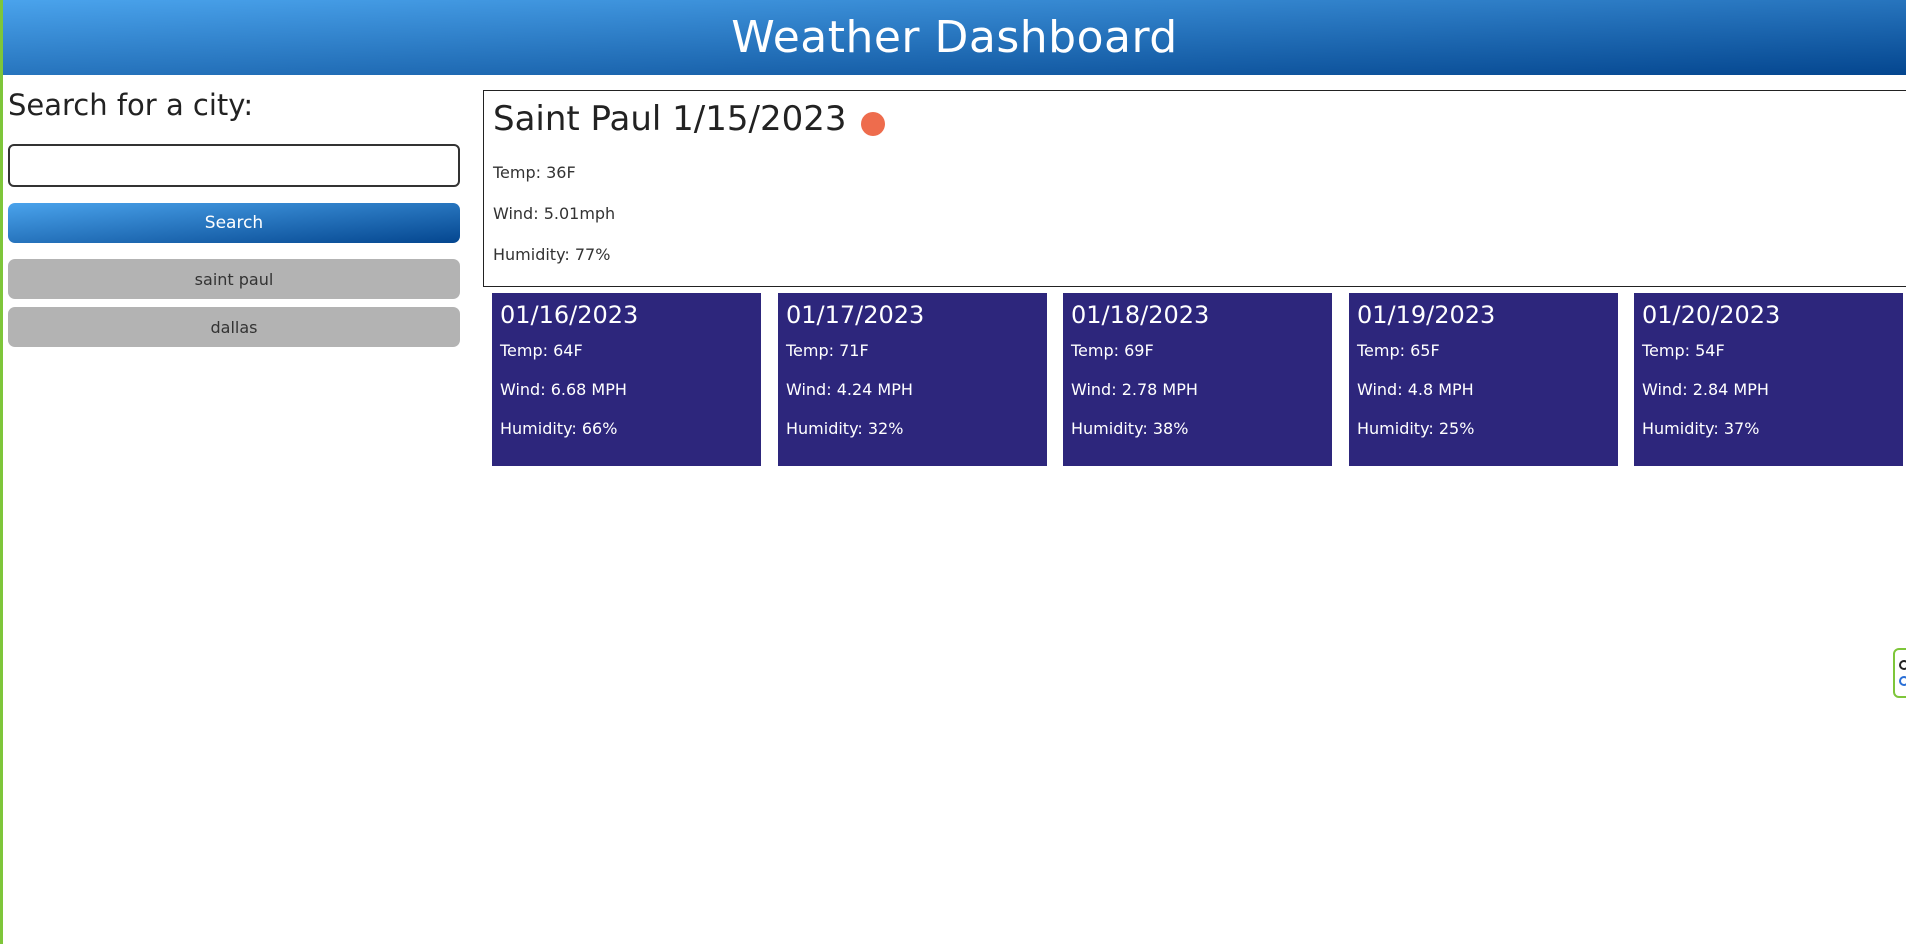  I want to click on window-edge, so click(1, 472).